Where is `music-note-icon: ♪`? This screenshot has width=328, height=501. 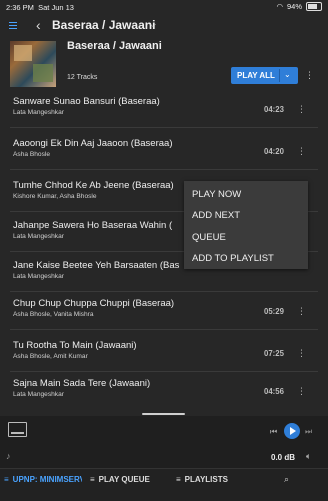 music-note-icon: ♪ is located at coordinates (8, 456).